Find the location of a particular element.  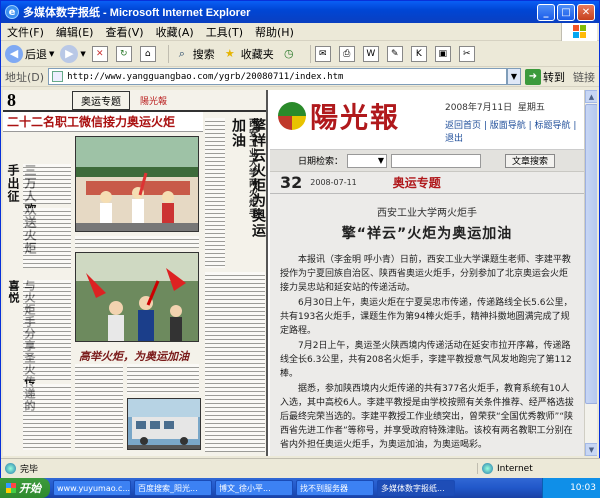

ie-icon: e is located at coordinates (12, 12).